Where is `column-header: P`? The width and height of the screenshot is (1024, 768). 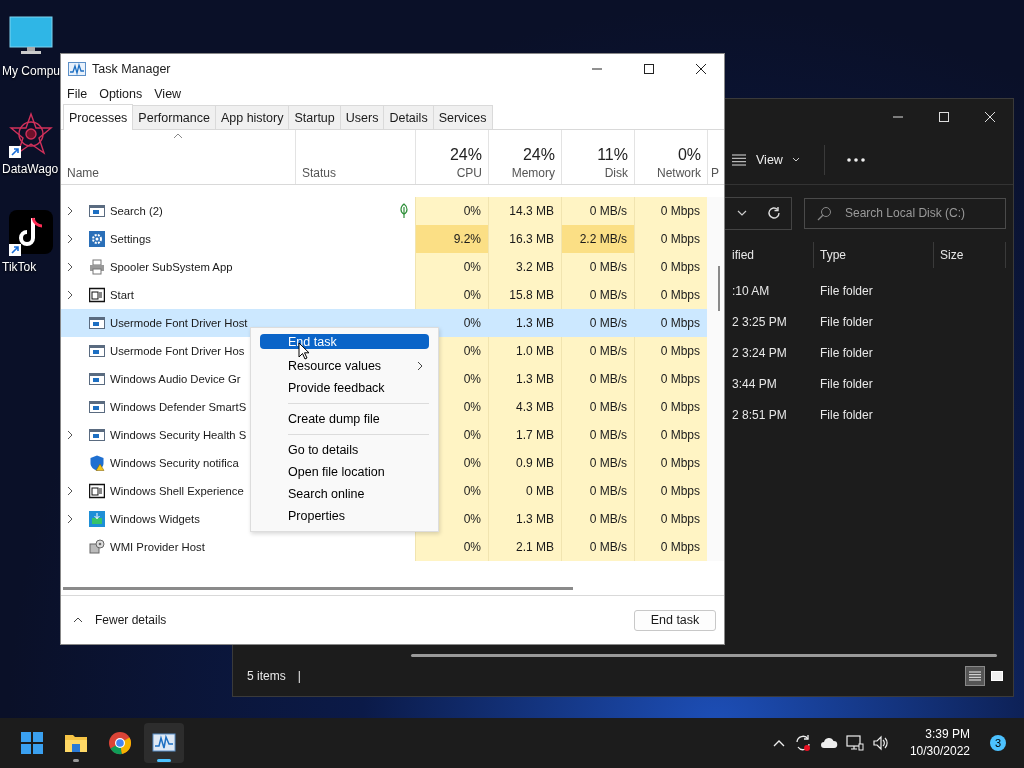
column-header: P is located at coordinates (715, 157).